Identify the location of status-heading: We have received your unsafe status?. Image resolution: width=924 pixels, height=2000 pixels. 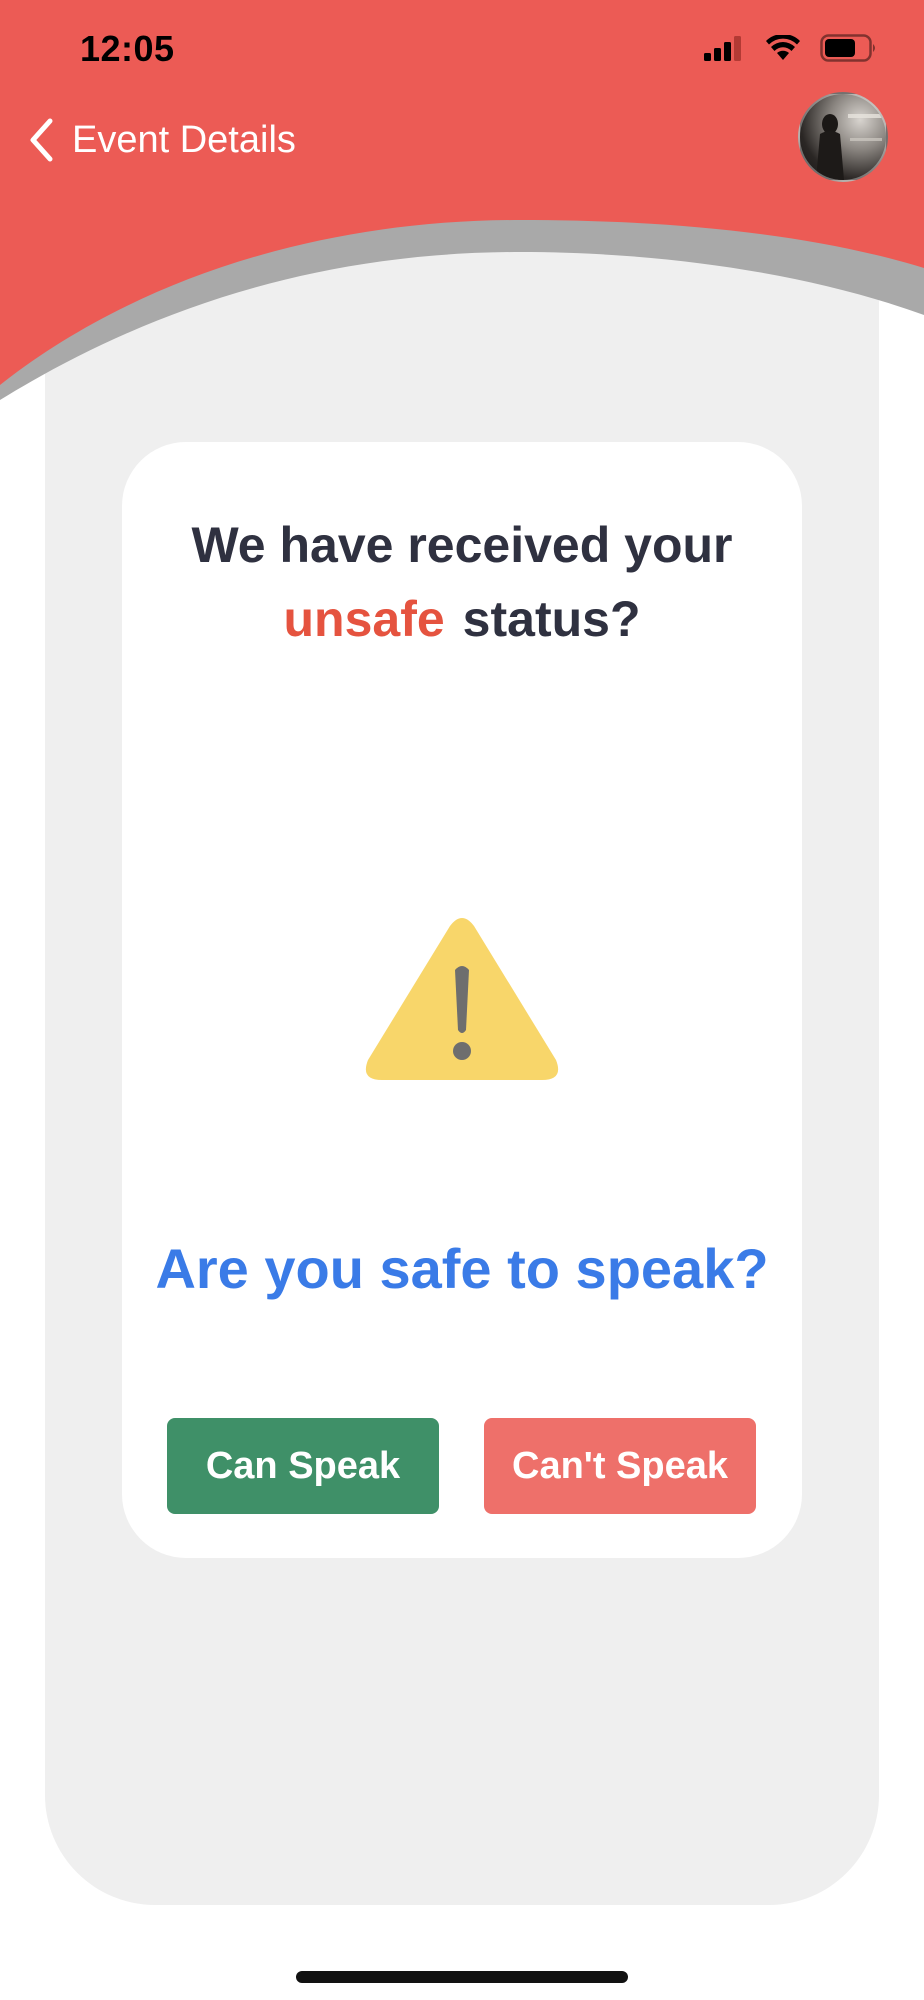
(462, 582).